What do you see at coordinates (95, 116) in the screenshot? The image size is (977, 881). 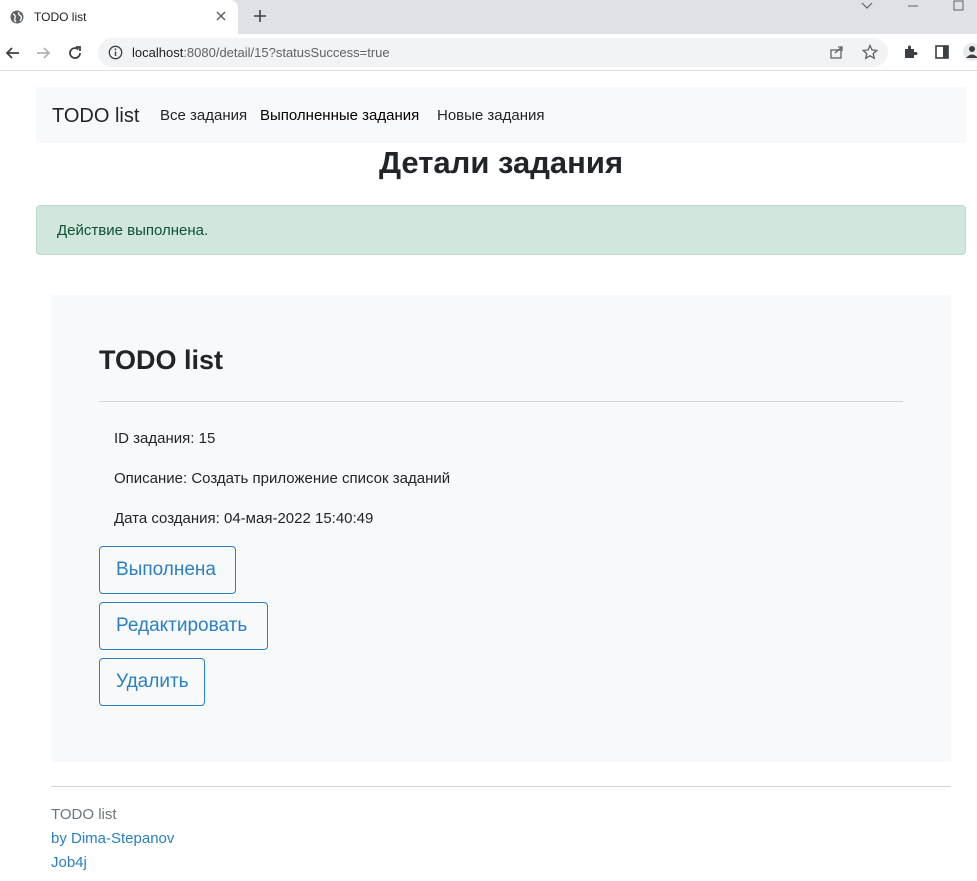 I see `navbar-brand: TODO list` at bounding box center [95, 116].